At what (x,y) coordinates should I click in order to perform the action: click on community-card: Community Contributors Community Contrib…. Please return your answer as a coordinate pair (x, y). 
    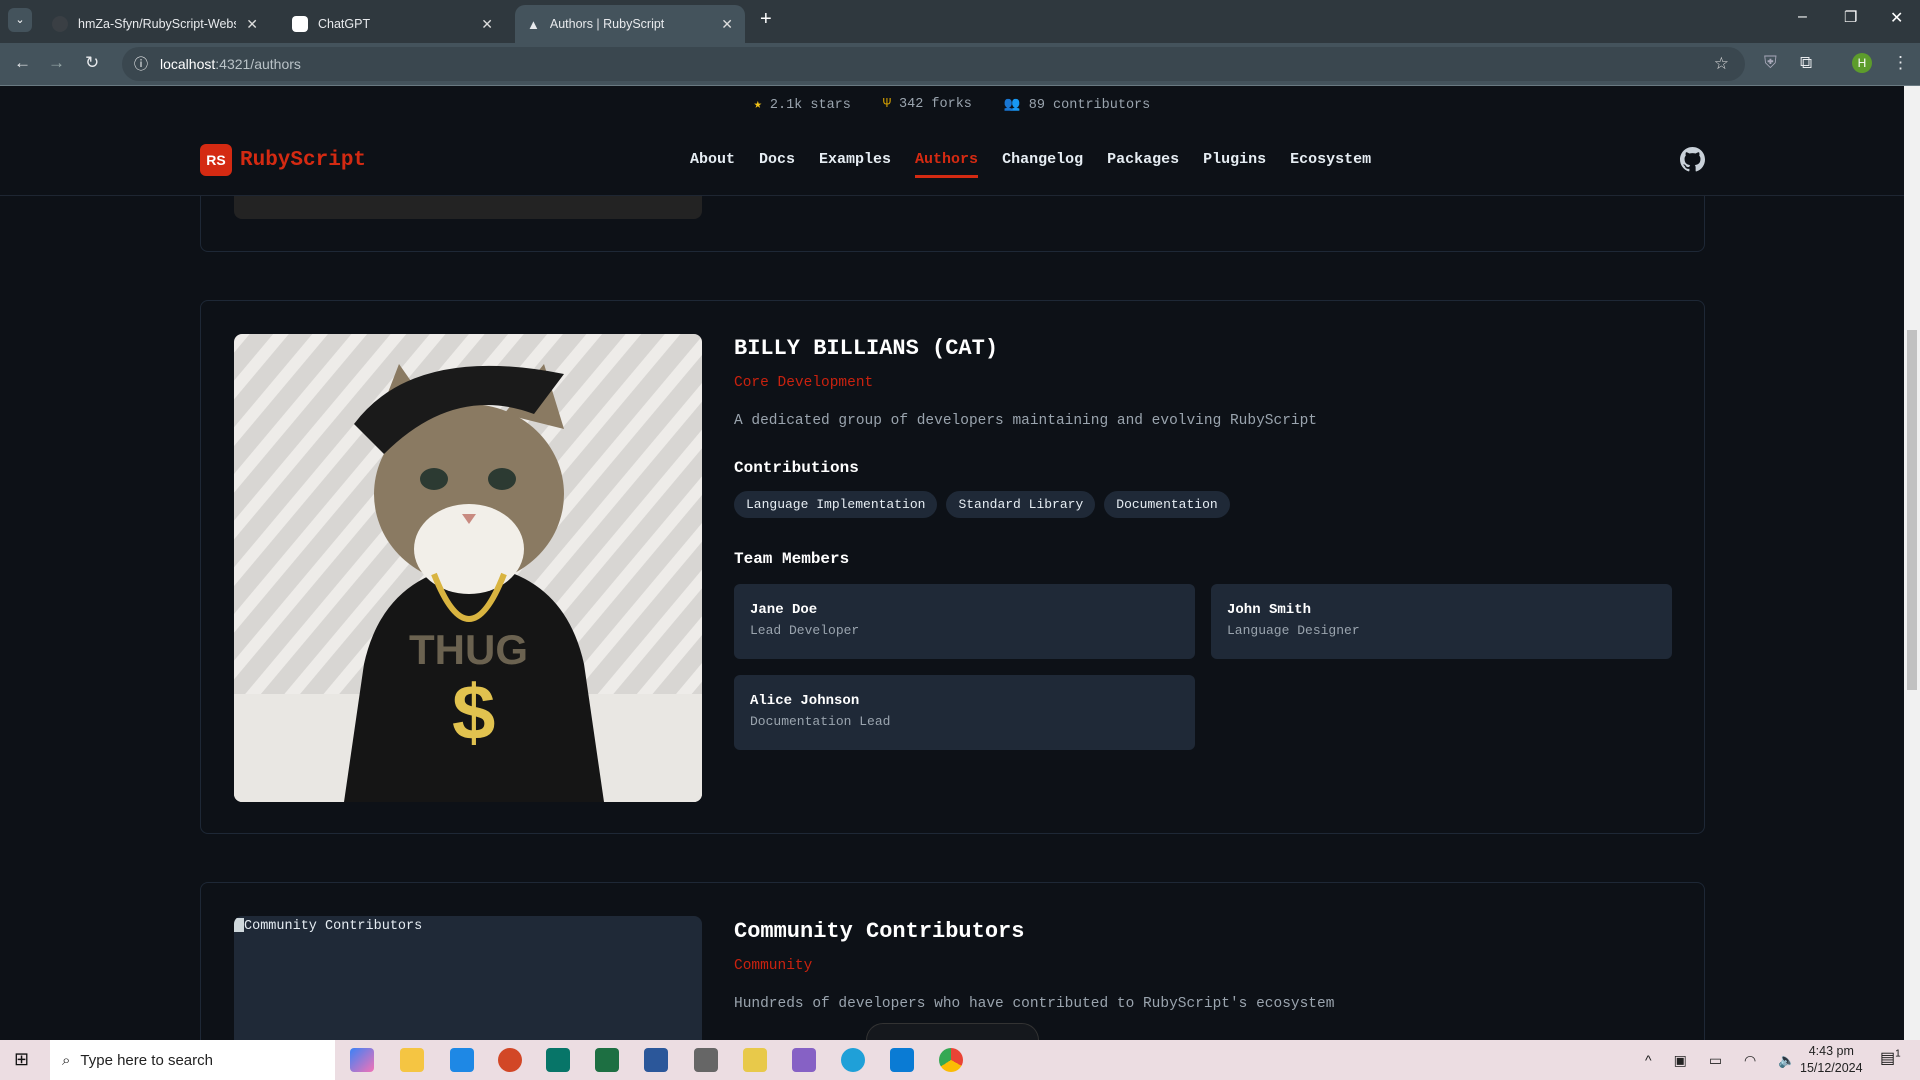
    Looking at the image, I should click on (952, 961).